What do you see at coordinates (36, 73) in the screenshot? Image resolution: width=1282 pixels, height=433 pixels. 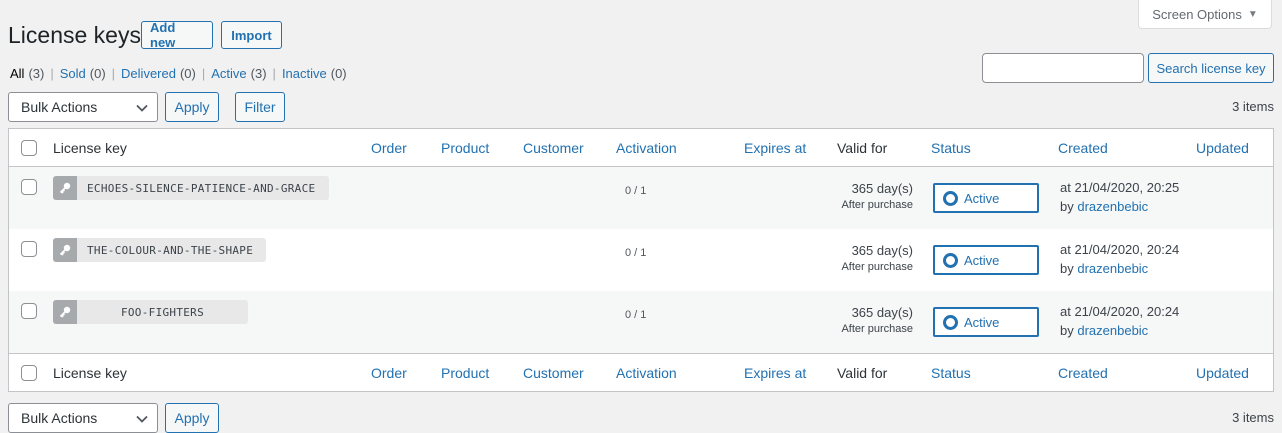 I see `filter-all-count: (3)` at bounding box center [36, 73].